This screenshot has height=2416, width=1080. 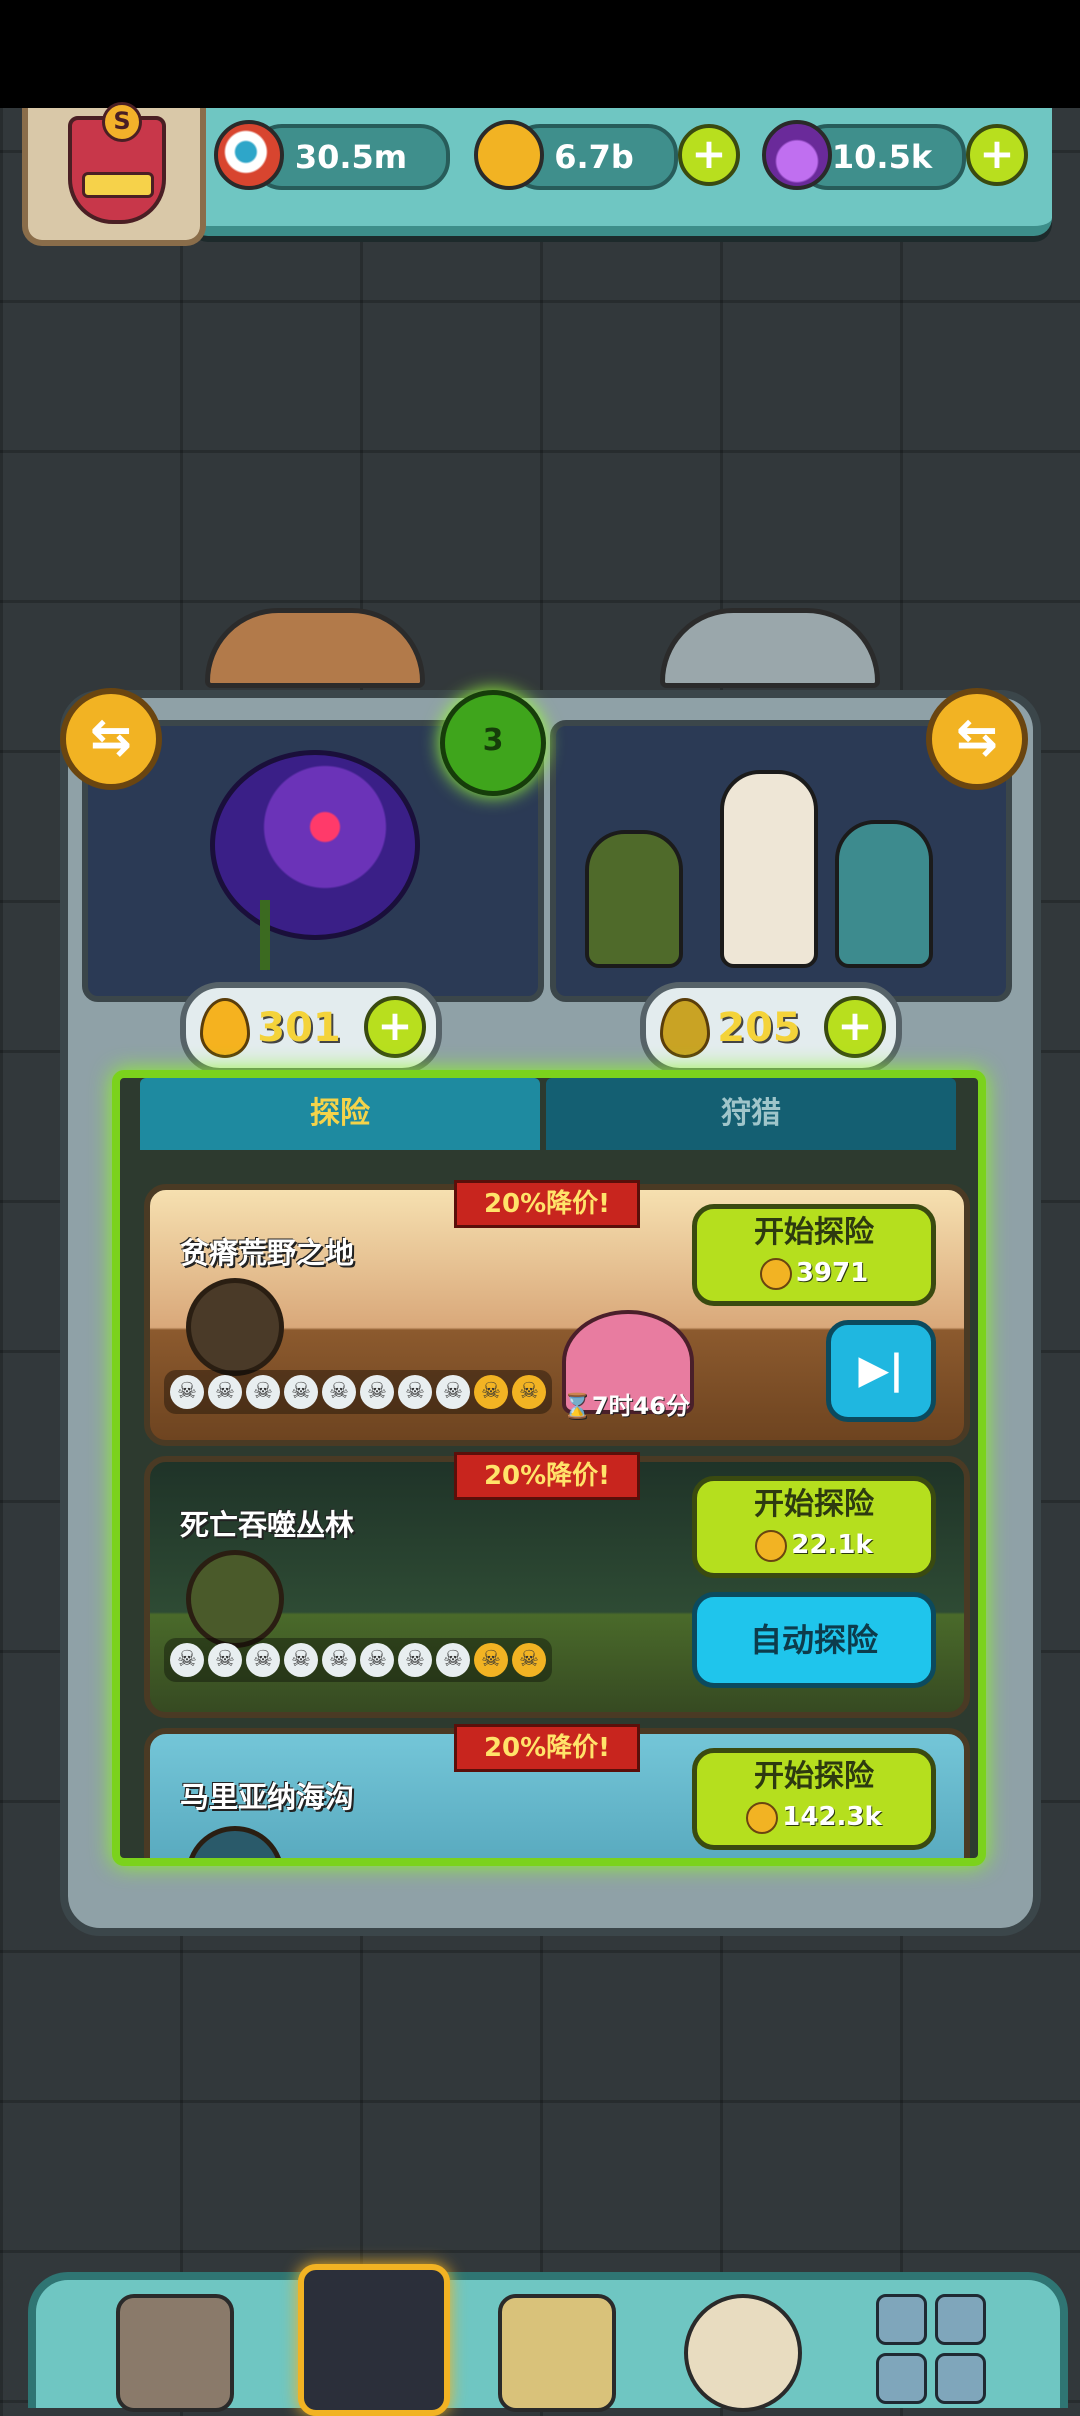 What do you see at coordinates (265, 935) in the screenshot?
I see `rose-stem` at bounding box center [265, 935].